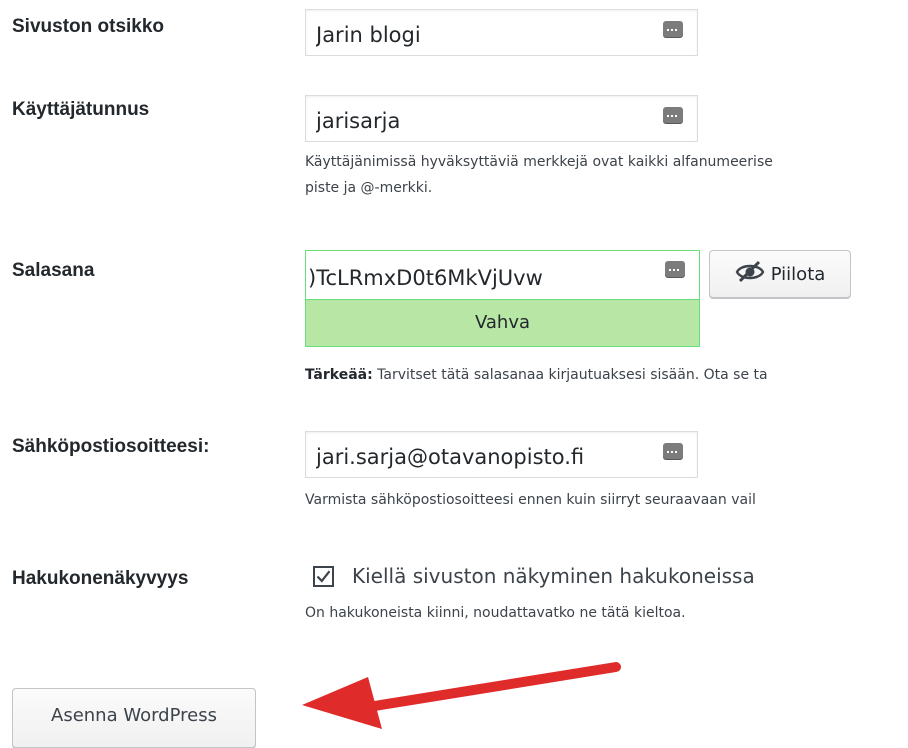 The width and height of the screenshot is (908, 748). What do you see at coordinates (553, 576) in the screenshot?
I see `search-visibility-checkbox-label: Kiellä sivuston näkyminen hakukoneissa` at bounding box center [553, 576].